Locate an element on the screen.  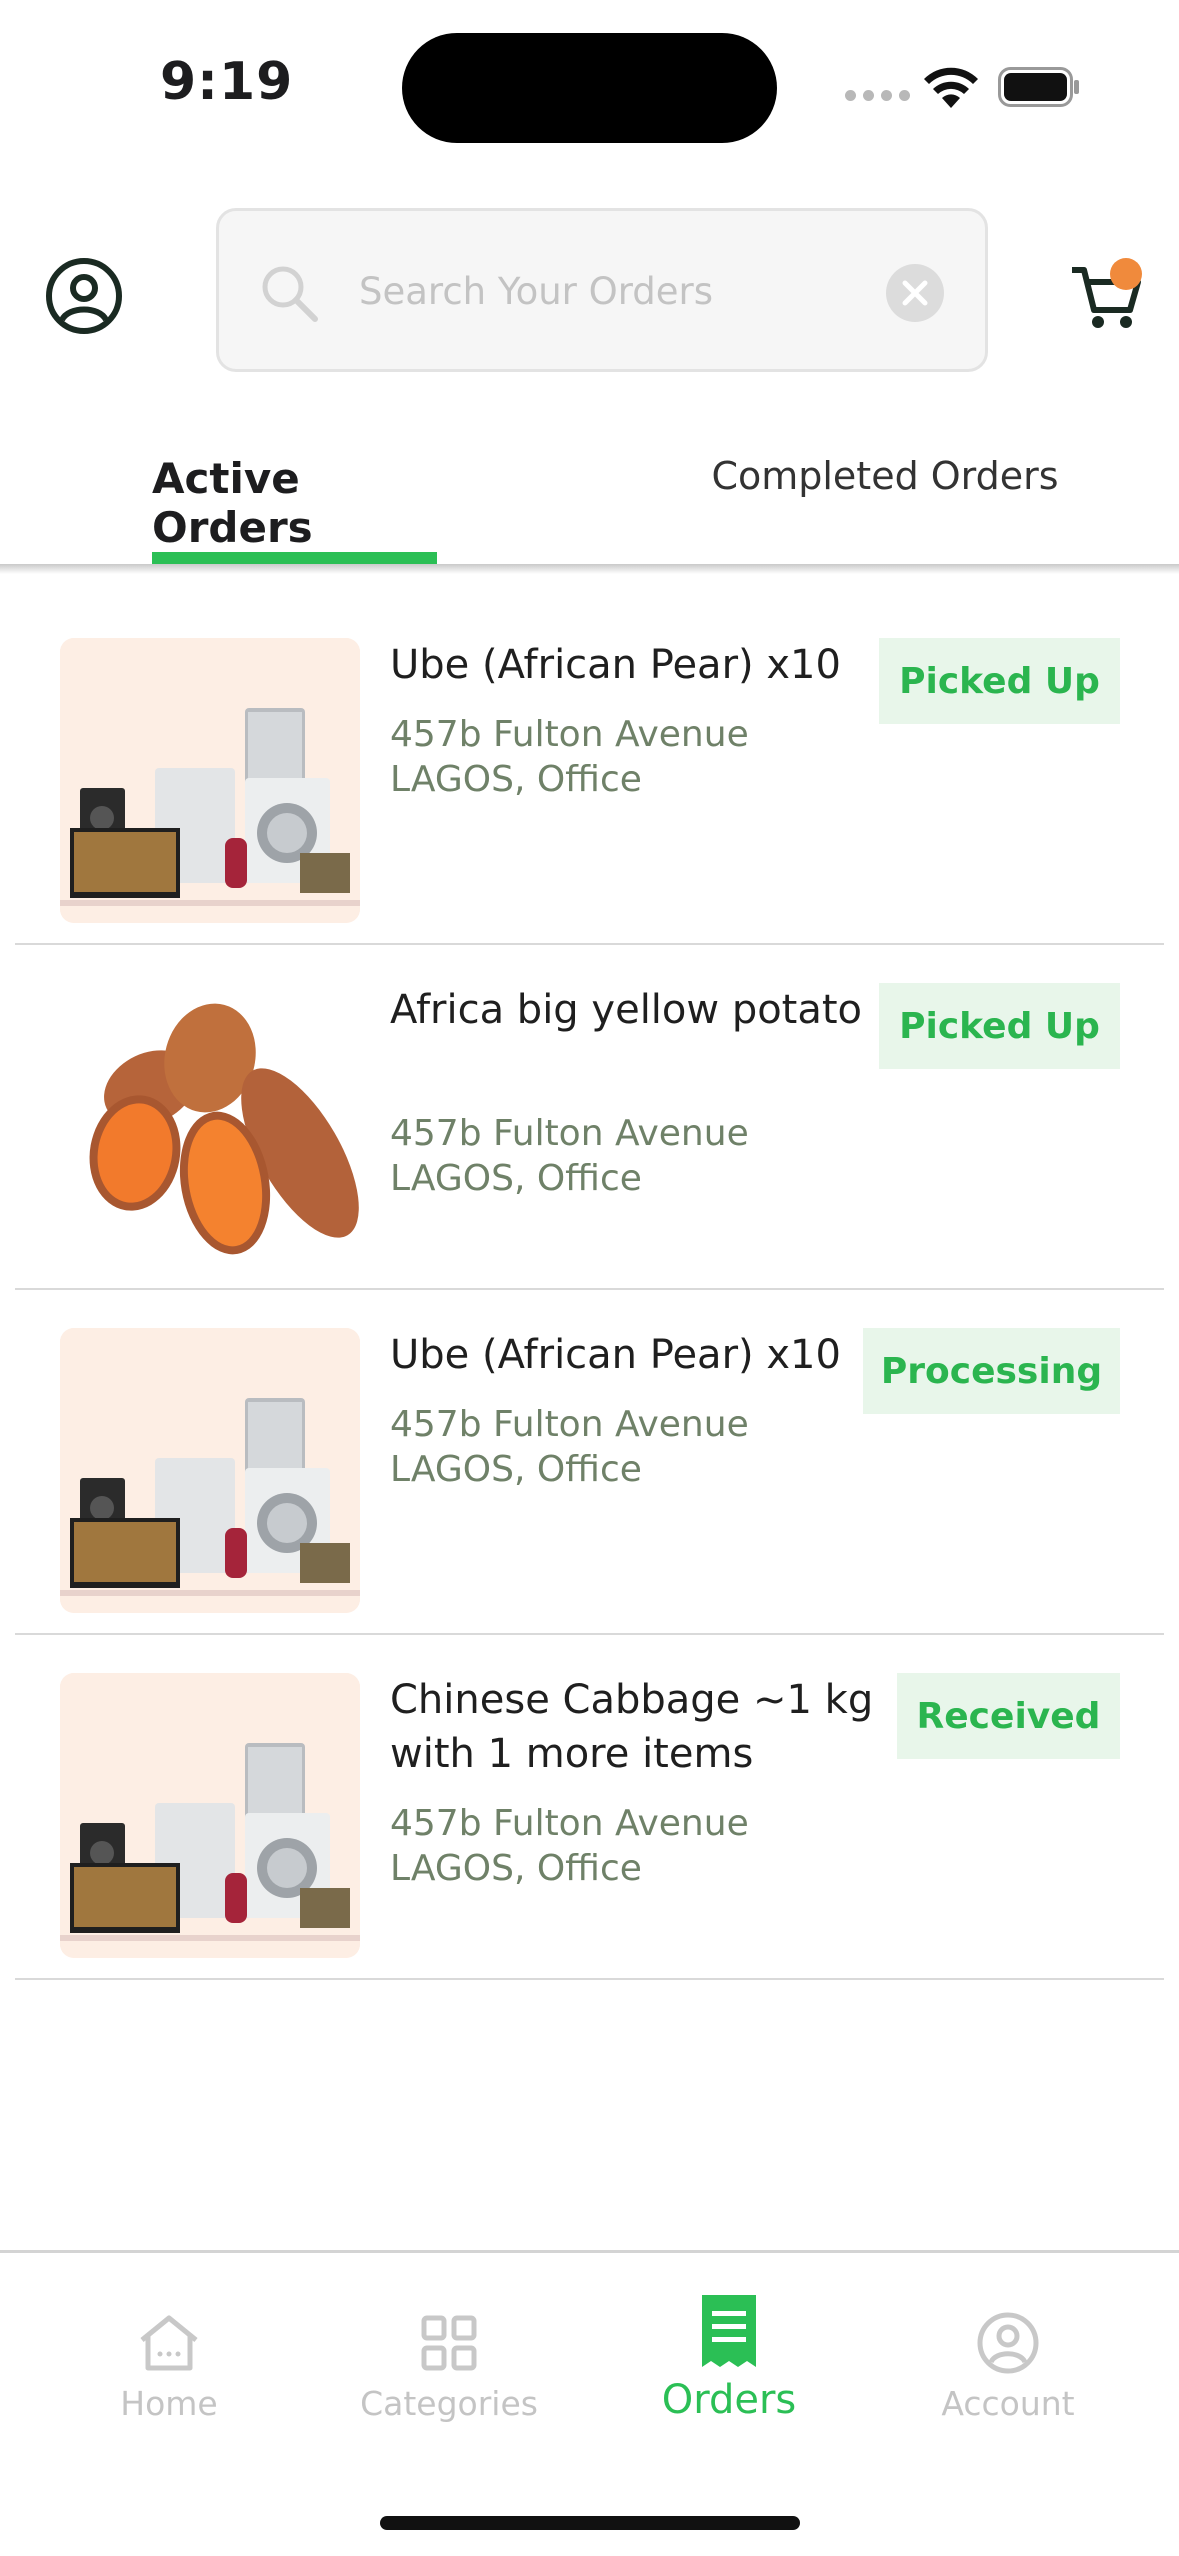
search-input is located at coordinates (609, 291).